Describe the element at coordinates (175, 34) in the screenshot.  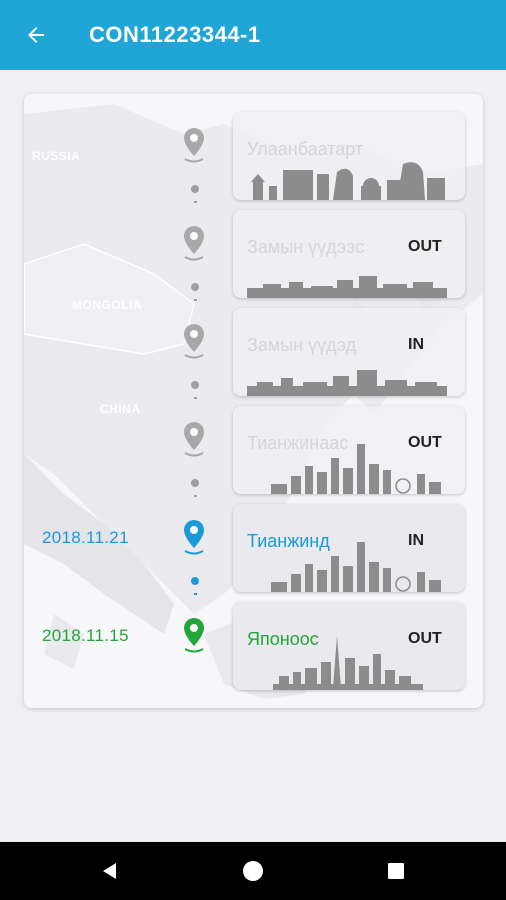
I see `page-title: CON11223344-1` at that location.